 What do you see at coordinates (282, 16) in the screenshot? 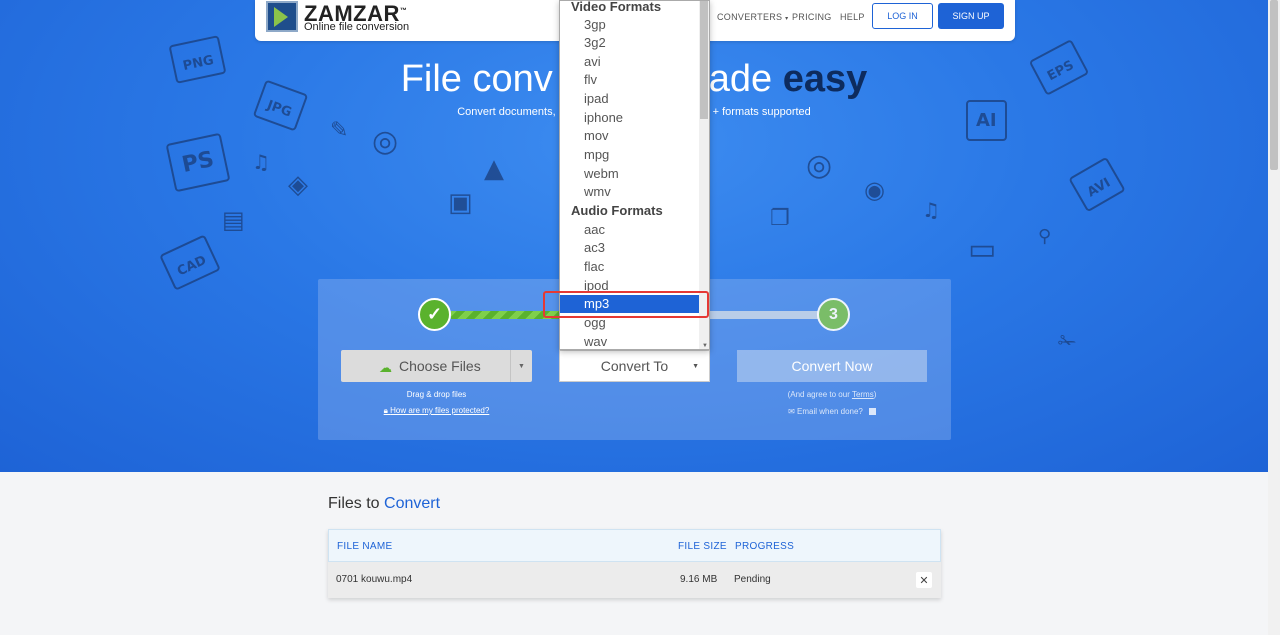
I see `zamzar-logo-icon` at bounding box center [282, 16].